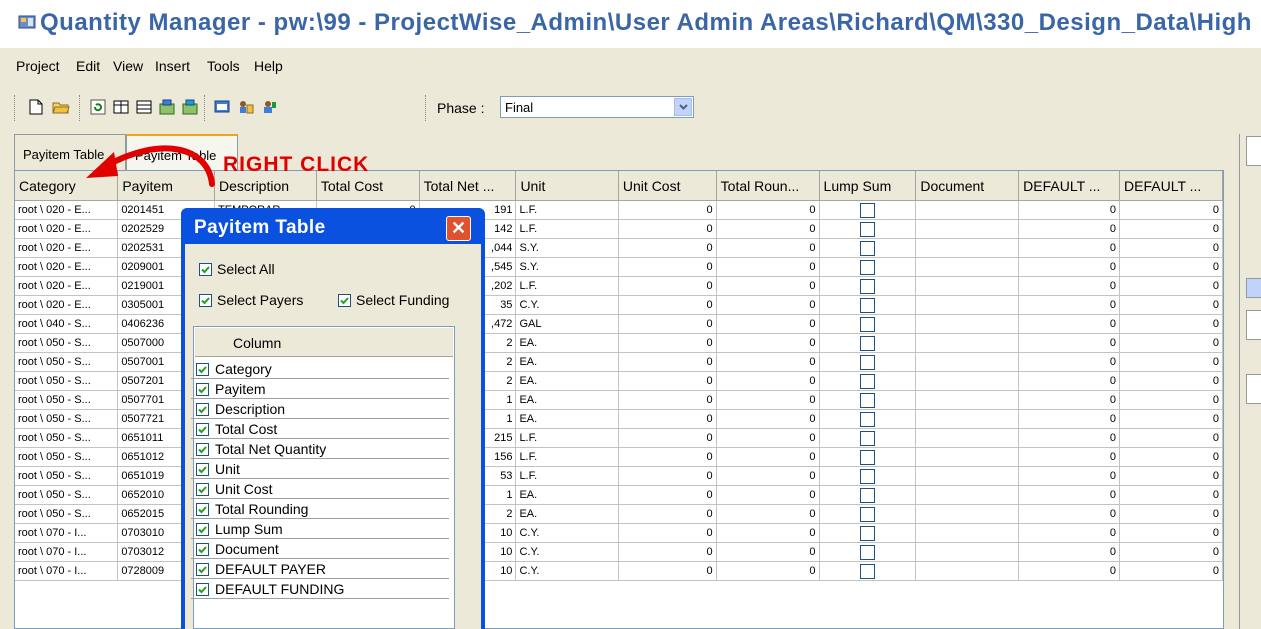 Image resolution: width=1261 pixels, height=629 pixels. Describe the element at coordinates (246, 107) in the screenshot. I see `payer-icon` at that location.